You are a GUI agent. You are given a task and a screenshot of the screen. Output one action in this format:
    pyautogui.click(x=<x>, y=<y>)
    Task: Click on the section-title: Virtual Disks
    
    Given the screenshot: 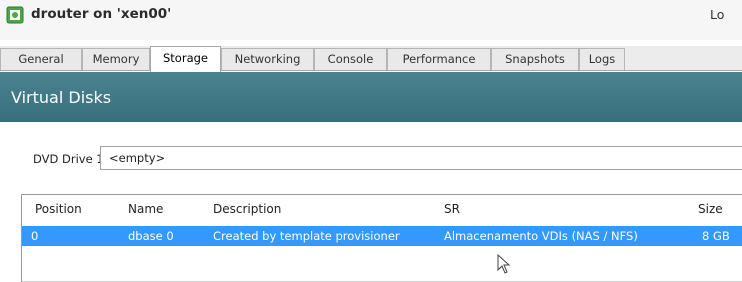 What is the action you would take?
    pyautogui.click(x=61, y=97)
    